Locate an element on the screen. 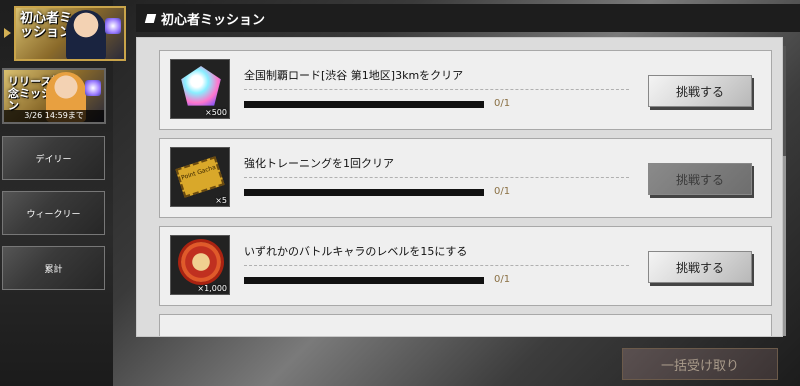 The width and height of the screenshot is (800, 386). sidebar-item-daily: デイリー is located at coordinates (53, 158).